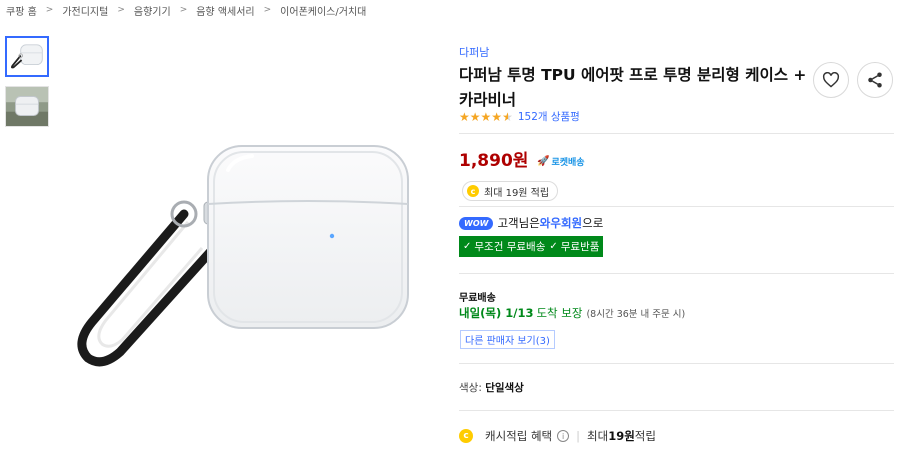 The height and width of the screenshot is (461, 900). I want to click on brand-link: 다퍼남, so click(474, 52).